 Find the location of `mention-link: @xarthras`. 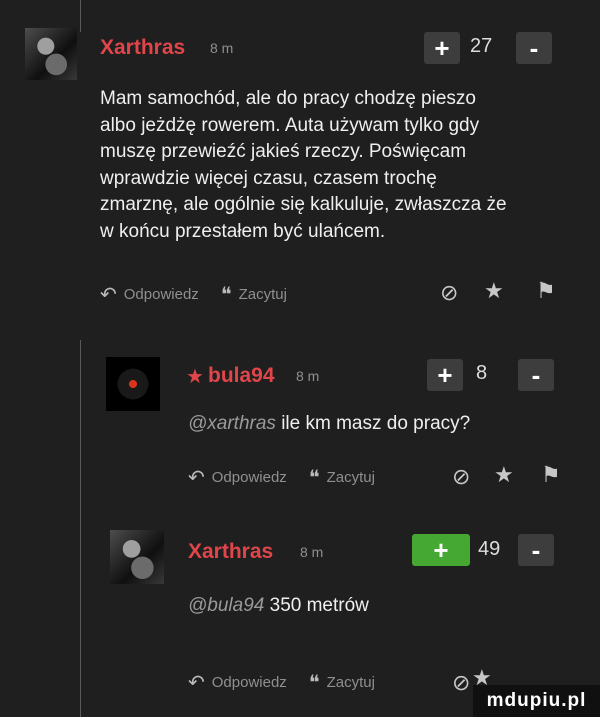

mention-link: @xarthras is located at coordinates (232, 423).